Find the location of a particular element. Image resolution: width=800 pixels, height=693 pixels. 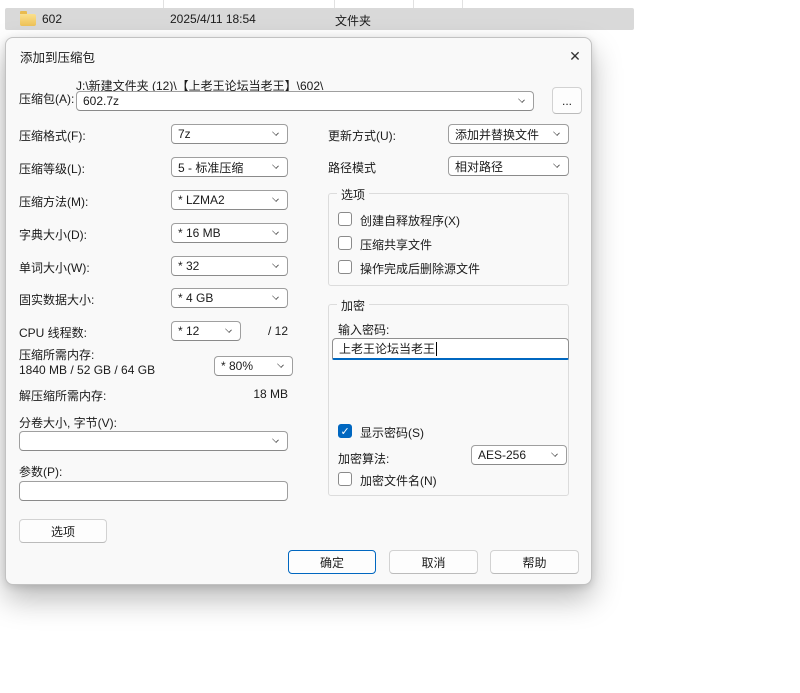

encryption-method-combo: AES-256 is located at coordinates (519, 455).